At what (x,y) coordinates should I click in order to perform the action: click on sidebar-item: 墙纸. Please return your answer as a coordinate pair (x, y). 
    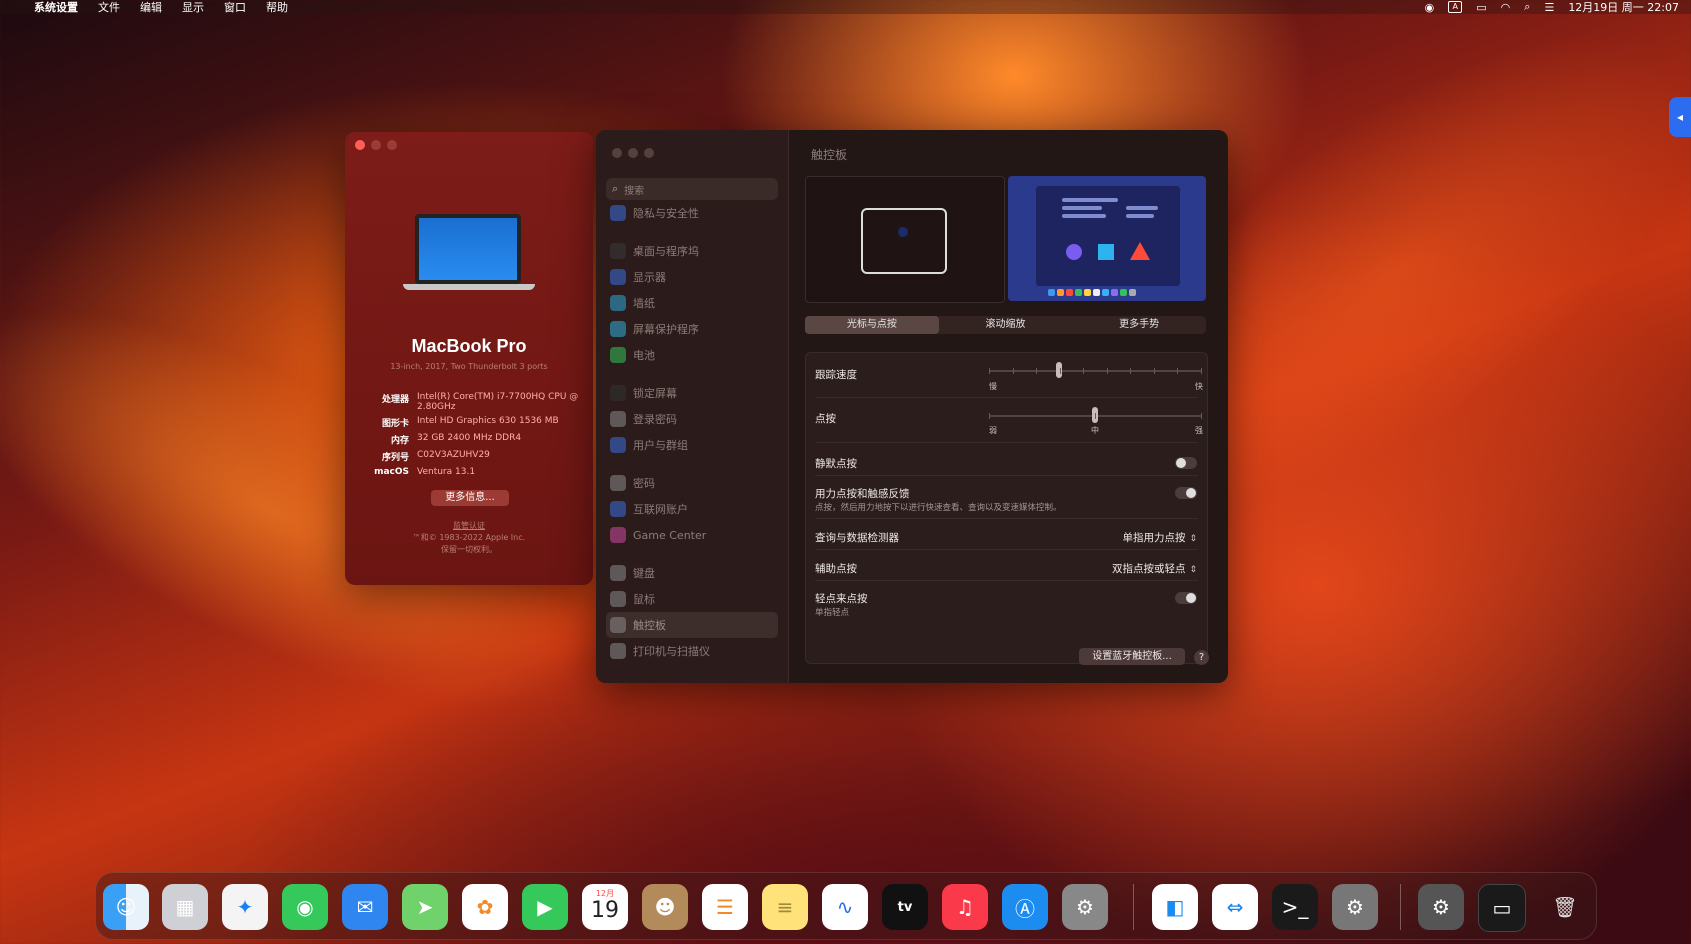
    Looking at the image, I should click on (692, 303).